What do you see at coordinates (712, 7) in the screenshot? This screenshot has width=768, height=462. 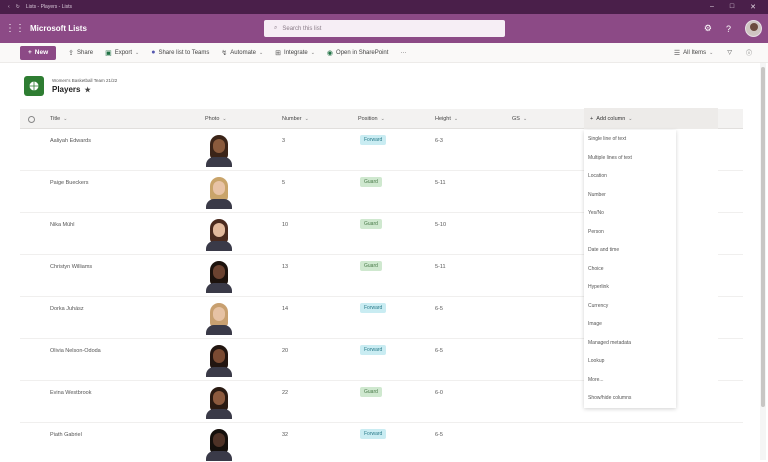 I see `minimize-button: –` at bounding box center [712, 7].